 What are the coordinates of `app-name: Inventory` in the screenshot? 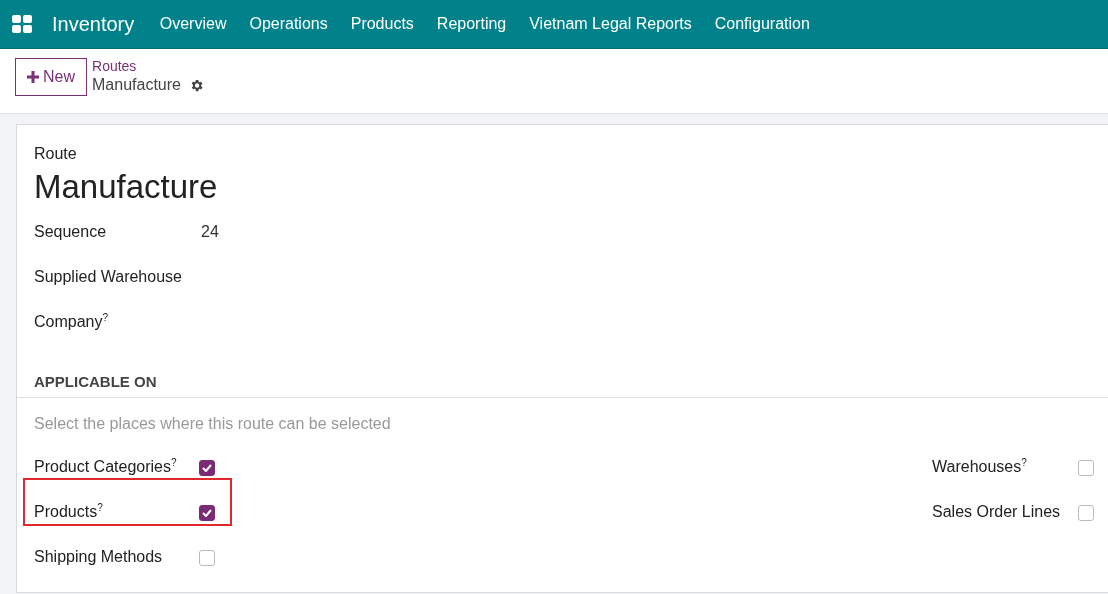 It's located at (93, 24).